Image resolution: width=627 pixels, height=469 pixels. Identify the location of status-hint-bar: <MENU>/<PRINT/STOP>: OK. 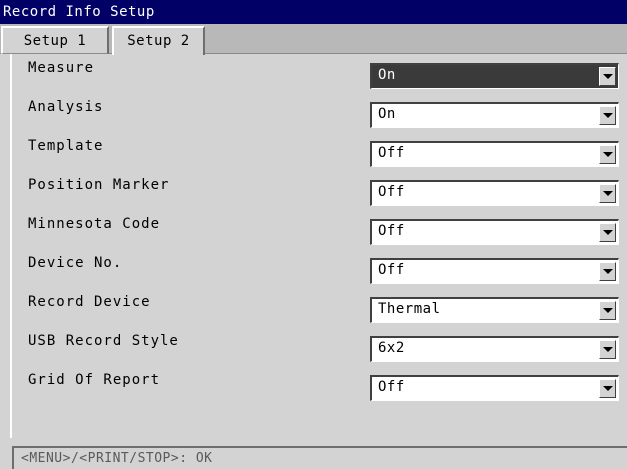
(319, 457).